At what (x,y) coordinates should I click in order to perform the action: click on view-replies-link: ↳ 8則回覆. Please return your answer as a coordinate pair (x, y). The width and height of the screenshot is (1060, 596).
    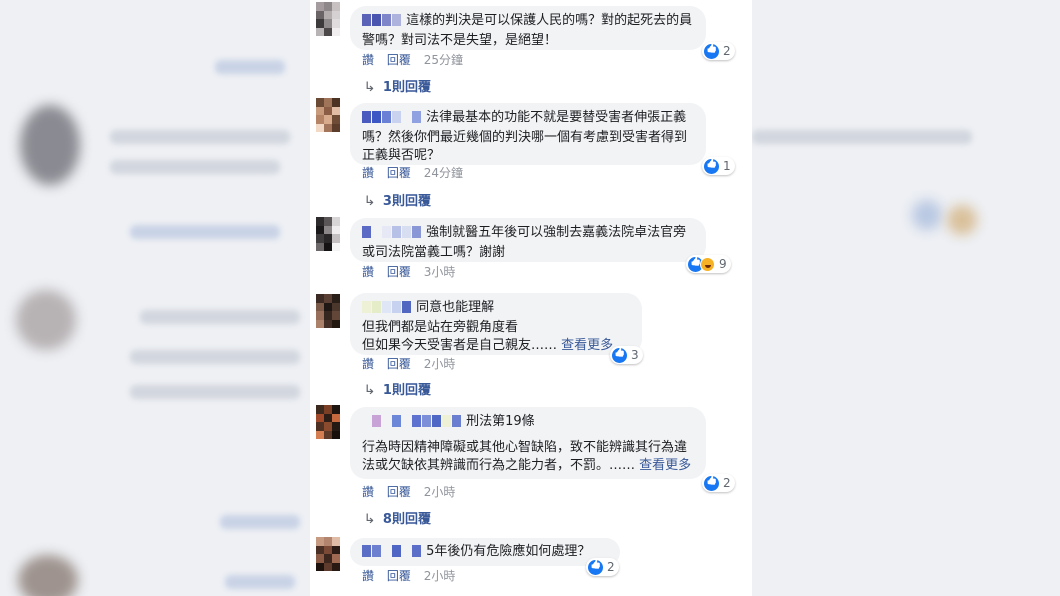
    Looking at the image, I should click on (397, 520).